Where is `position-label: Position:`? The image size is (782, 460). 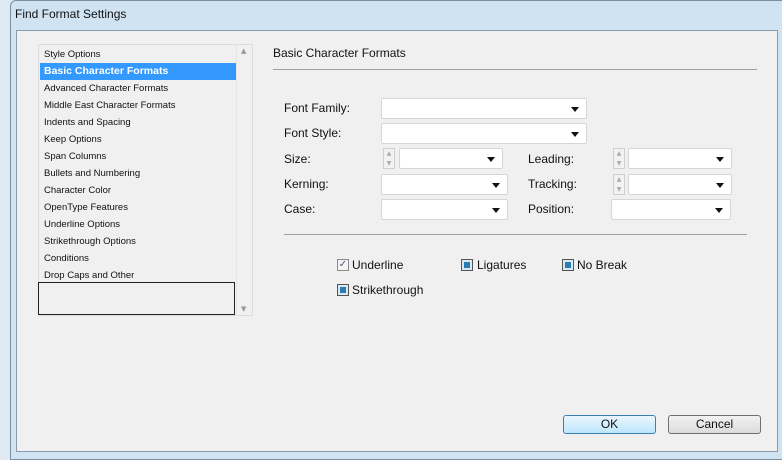
position-label: Position: is located at coordinates (551, 209).